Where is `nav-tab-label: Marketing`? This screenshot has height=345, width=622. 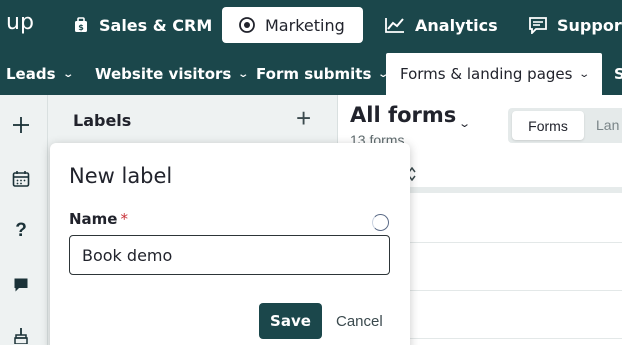
nav-tab-label: Marketing is located at coordinates (305, 25).